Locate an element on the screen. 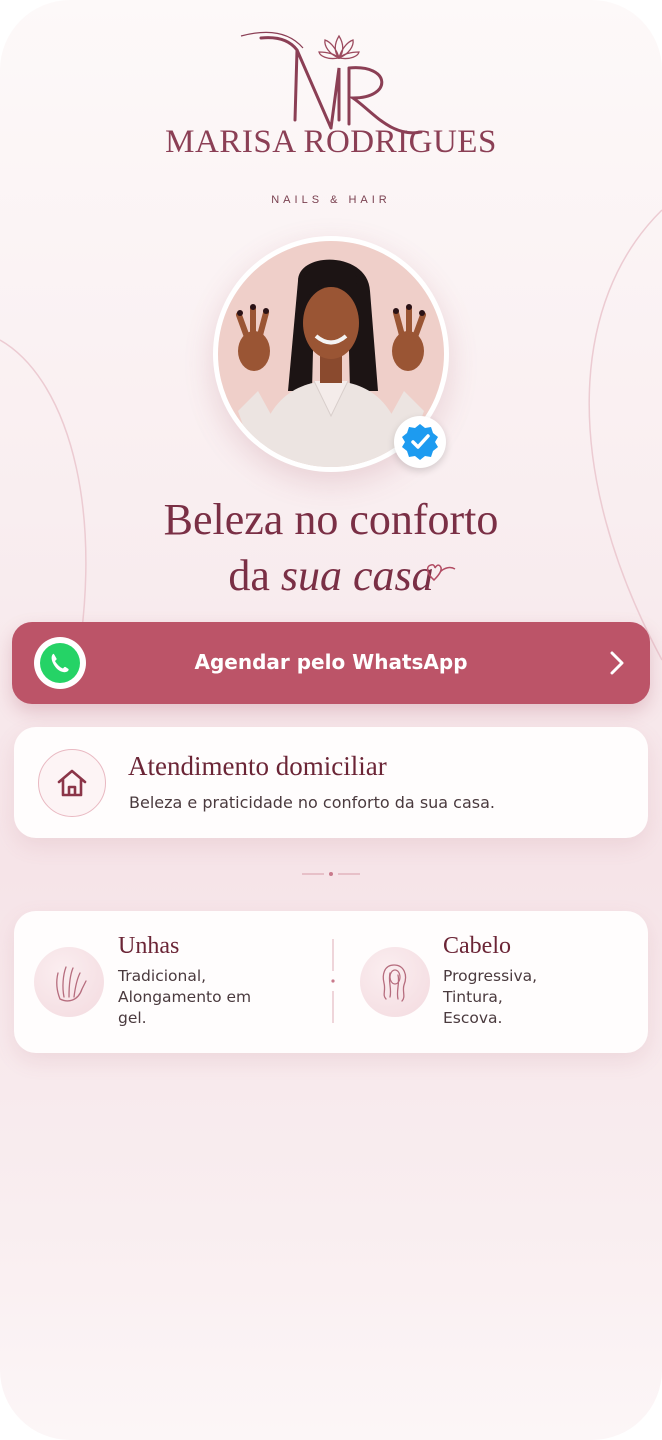  hair-icon is located at coordinates (395, 982).